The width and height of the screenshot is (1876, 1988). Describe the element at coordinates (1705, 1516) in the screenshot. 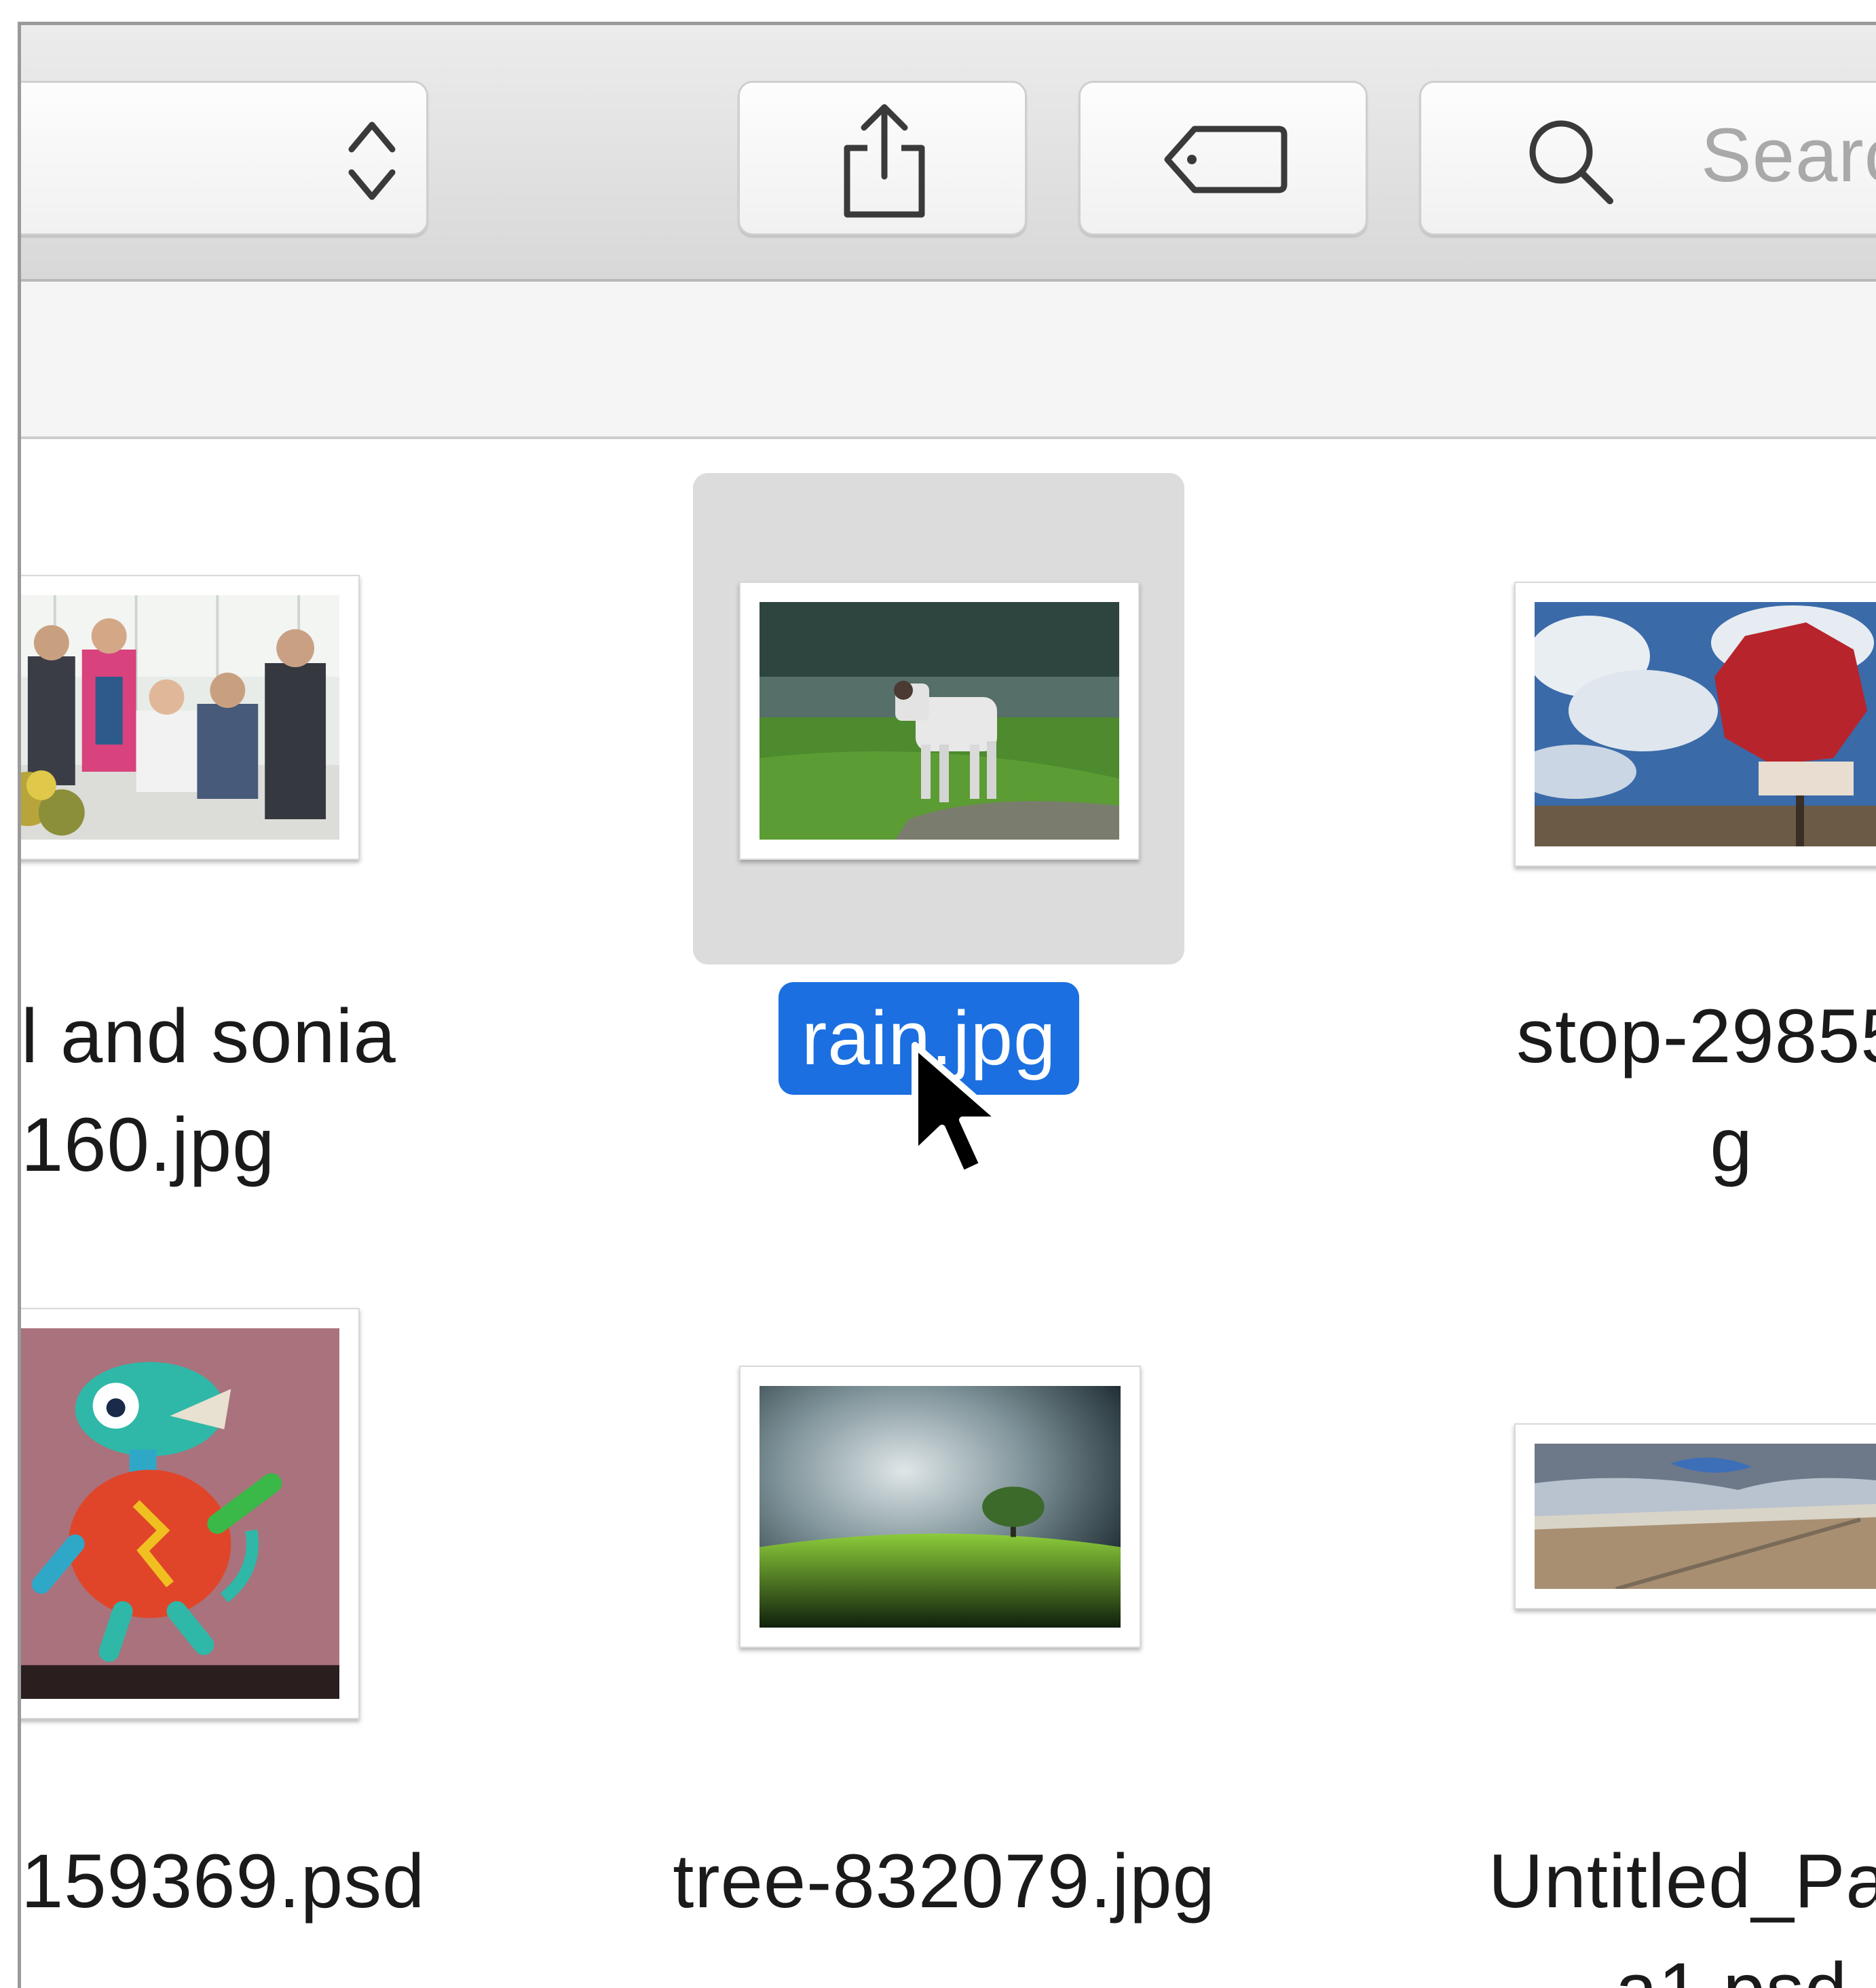

I see `panorama-photo-image` at that location.